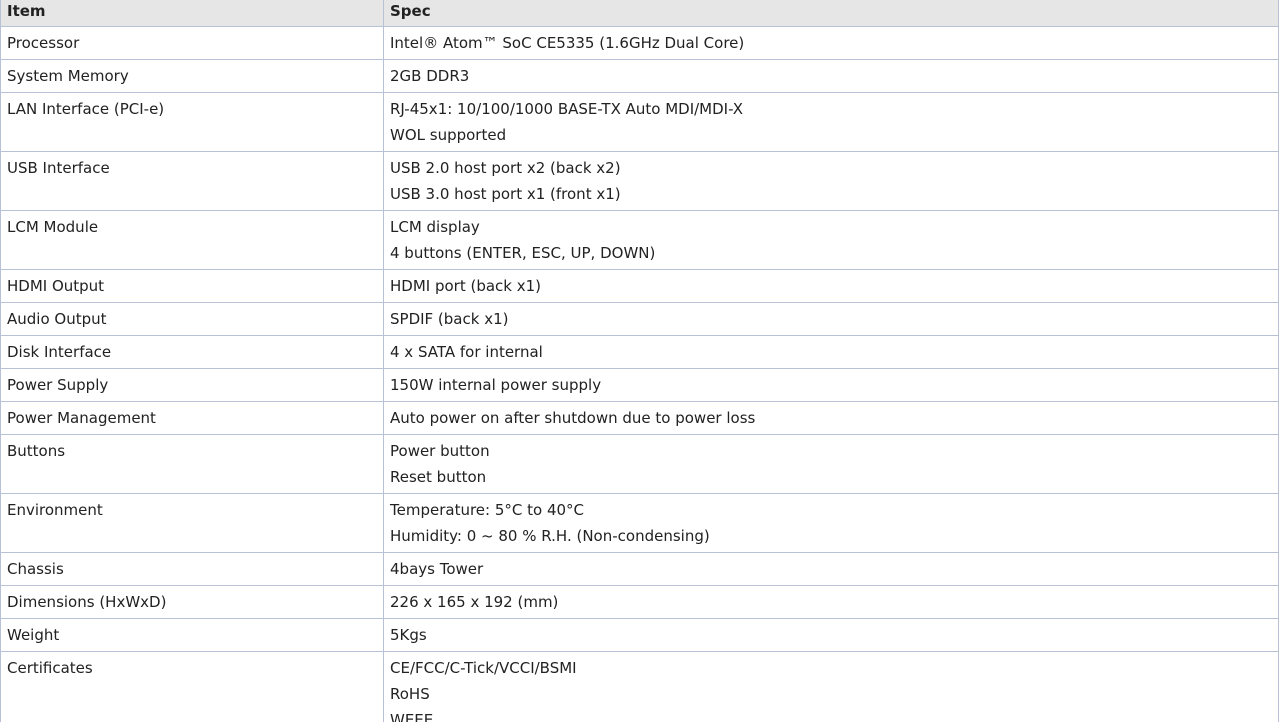 The width and height of the screenshot is (1280, 722). Describe the element at coordinates (831, 635) in the screenshot. I see `spec-cell: 5Kgs` at that location.